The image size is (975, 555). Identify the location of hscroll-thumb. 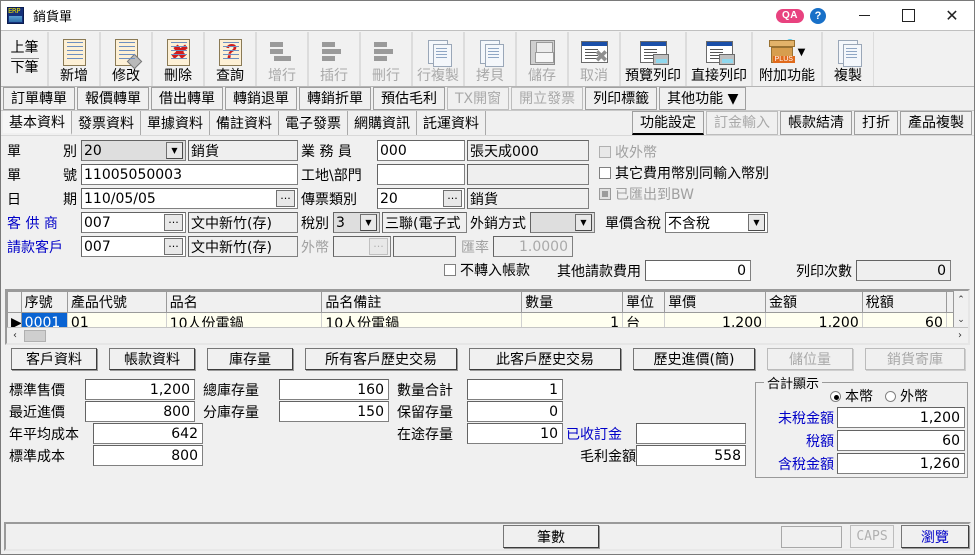
(35, 335).